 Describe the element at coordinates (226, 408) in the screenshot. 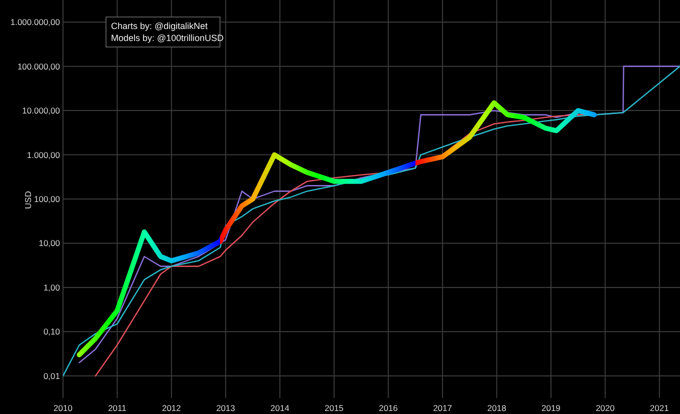

I see `x-tick-label: 2013` at that location.